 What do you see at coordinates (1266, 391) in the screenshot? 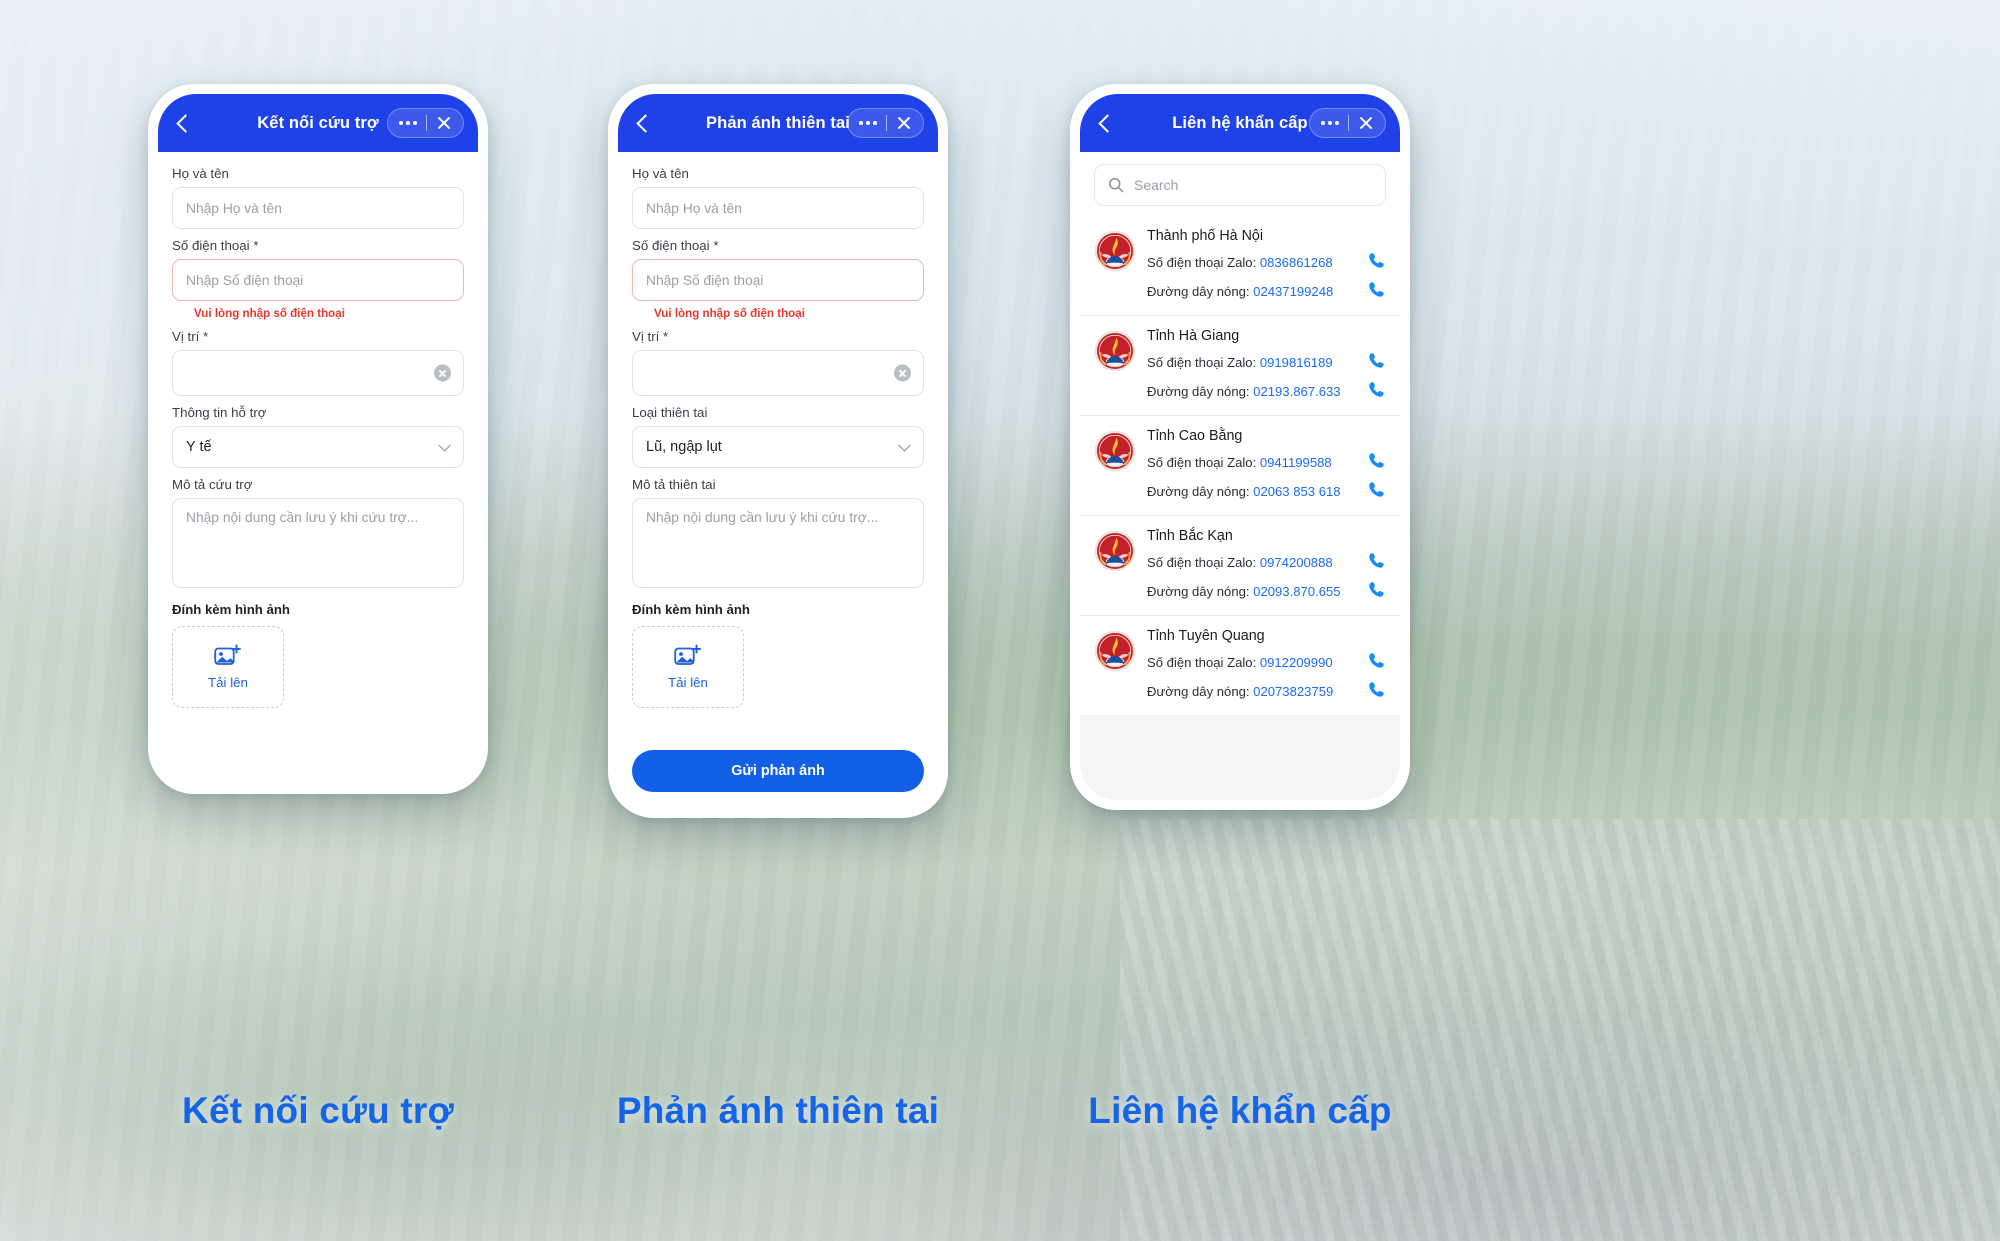
I see `contact-hotline-row: Đường dây nóng: 02193.867.633` at bounding box center [1266, 391].